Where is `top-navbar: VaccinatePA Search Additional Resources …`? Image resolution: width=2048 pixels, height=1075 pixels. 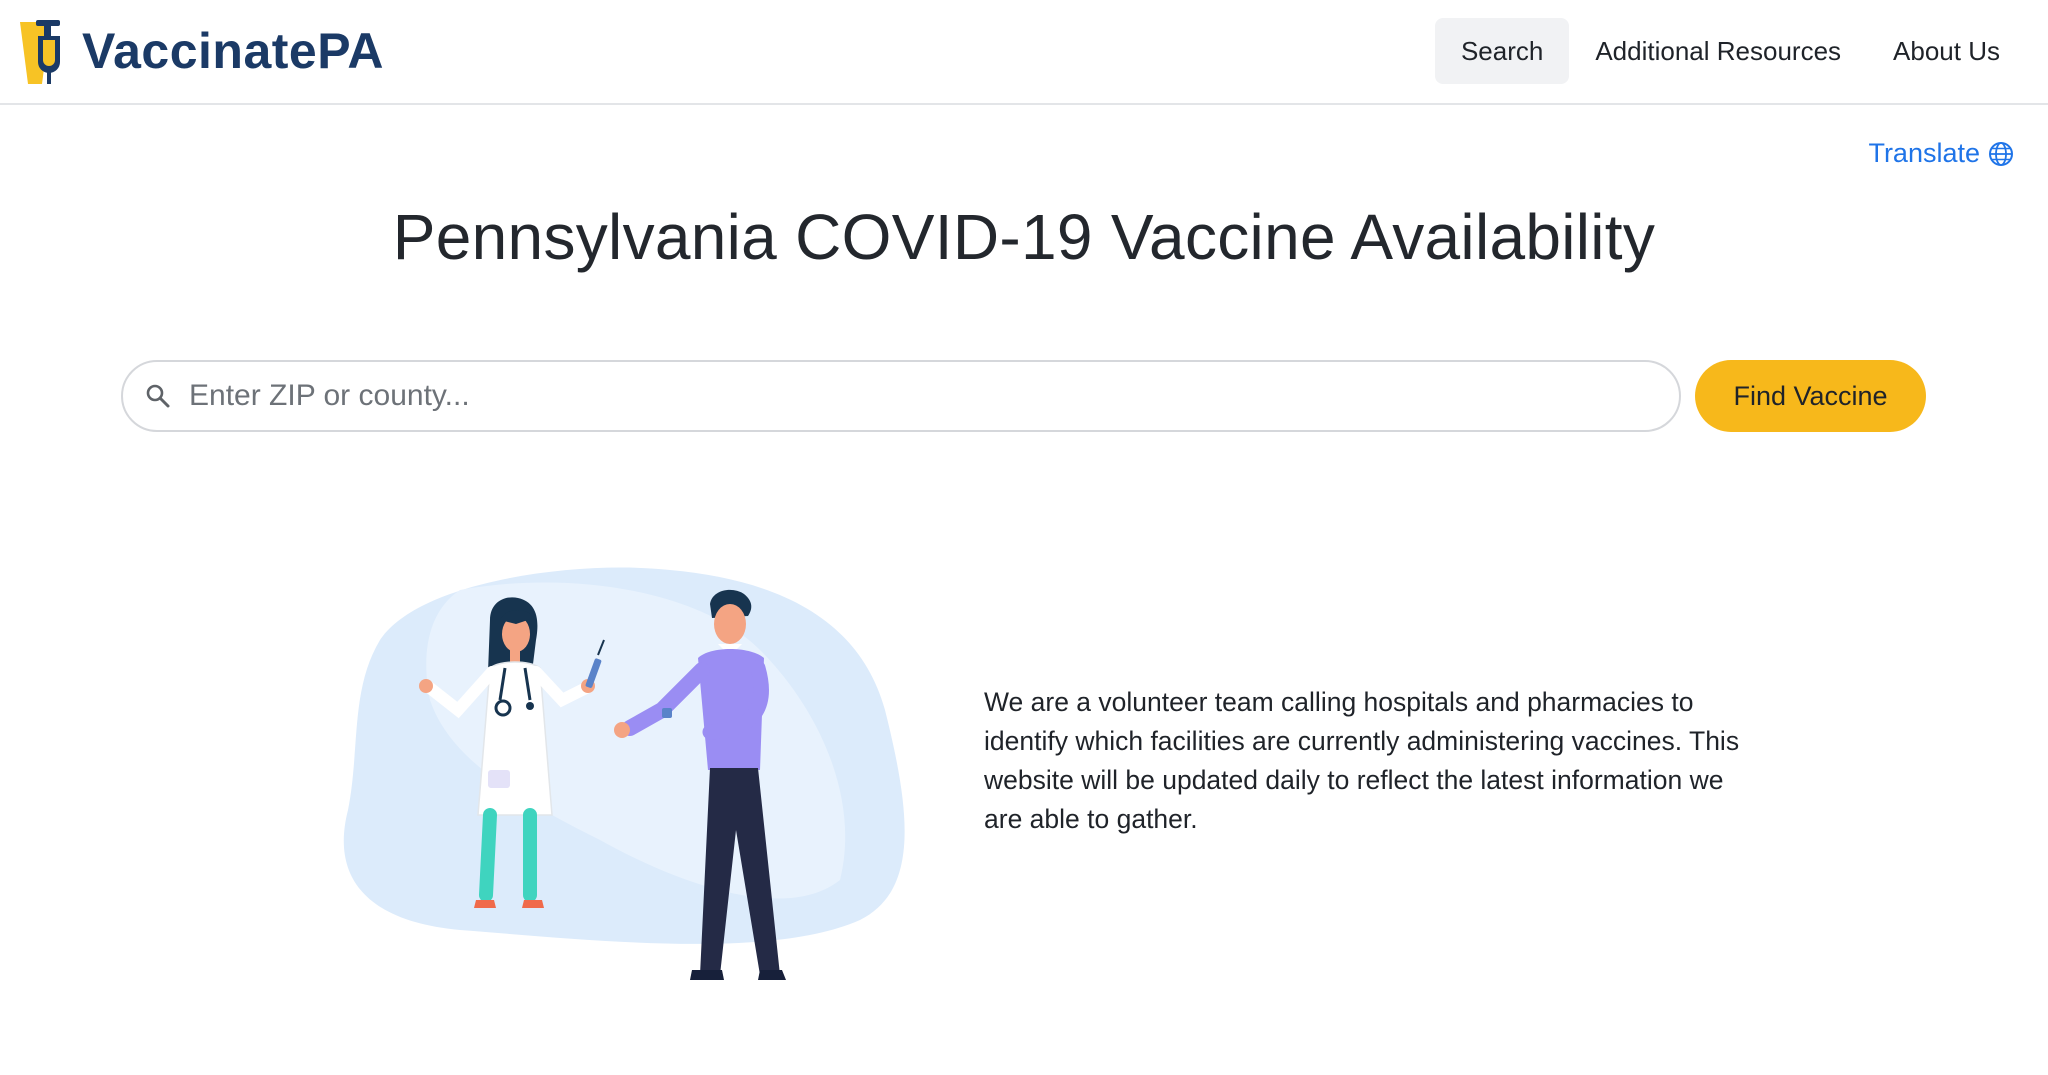 top-navbar: VaccinatePA Search Additional Resources … is located at coordinates (1024, 52).